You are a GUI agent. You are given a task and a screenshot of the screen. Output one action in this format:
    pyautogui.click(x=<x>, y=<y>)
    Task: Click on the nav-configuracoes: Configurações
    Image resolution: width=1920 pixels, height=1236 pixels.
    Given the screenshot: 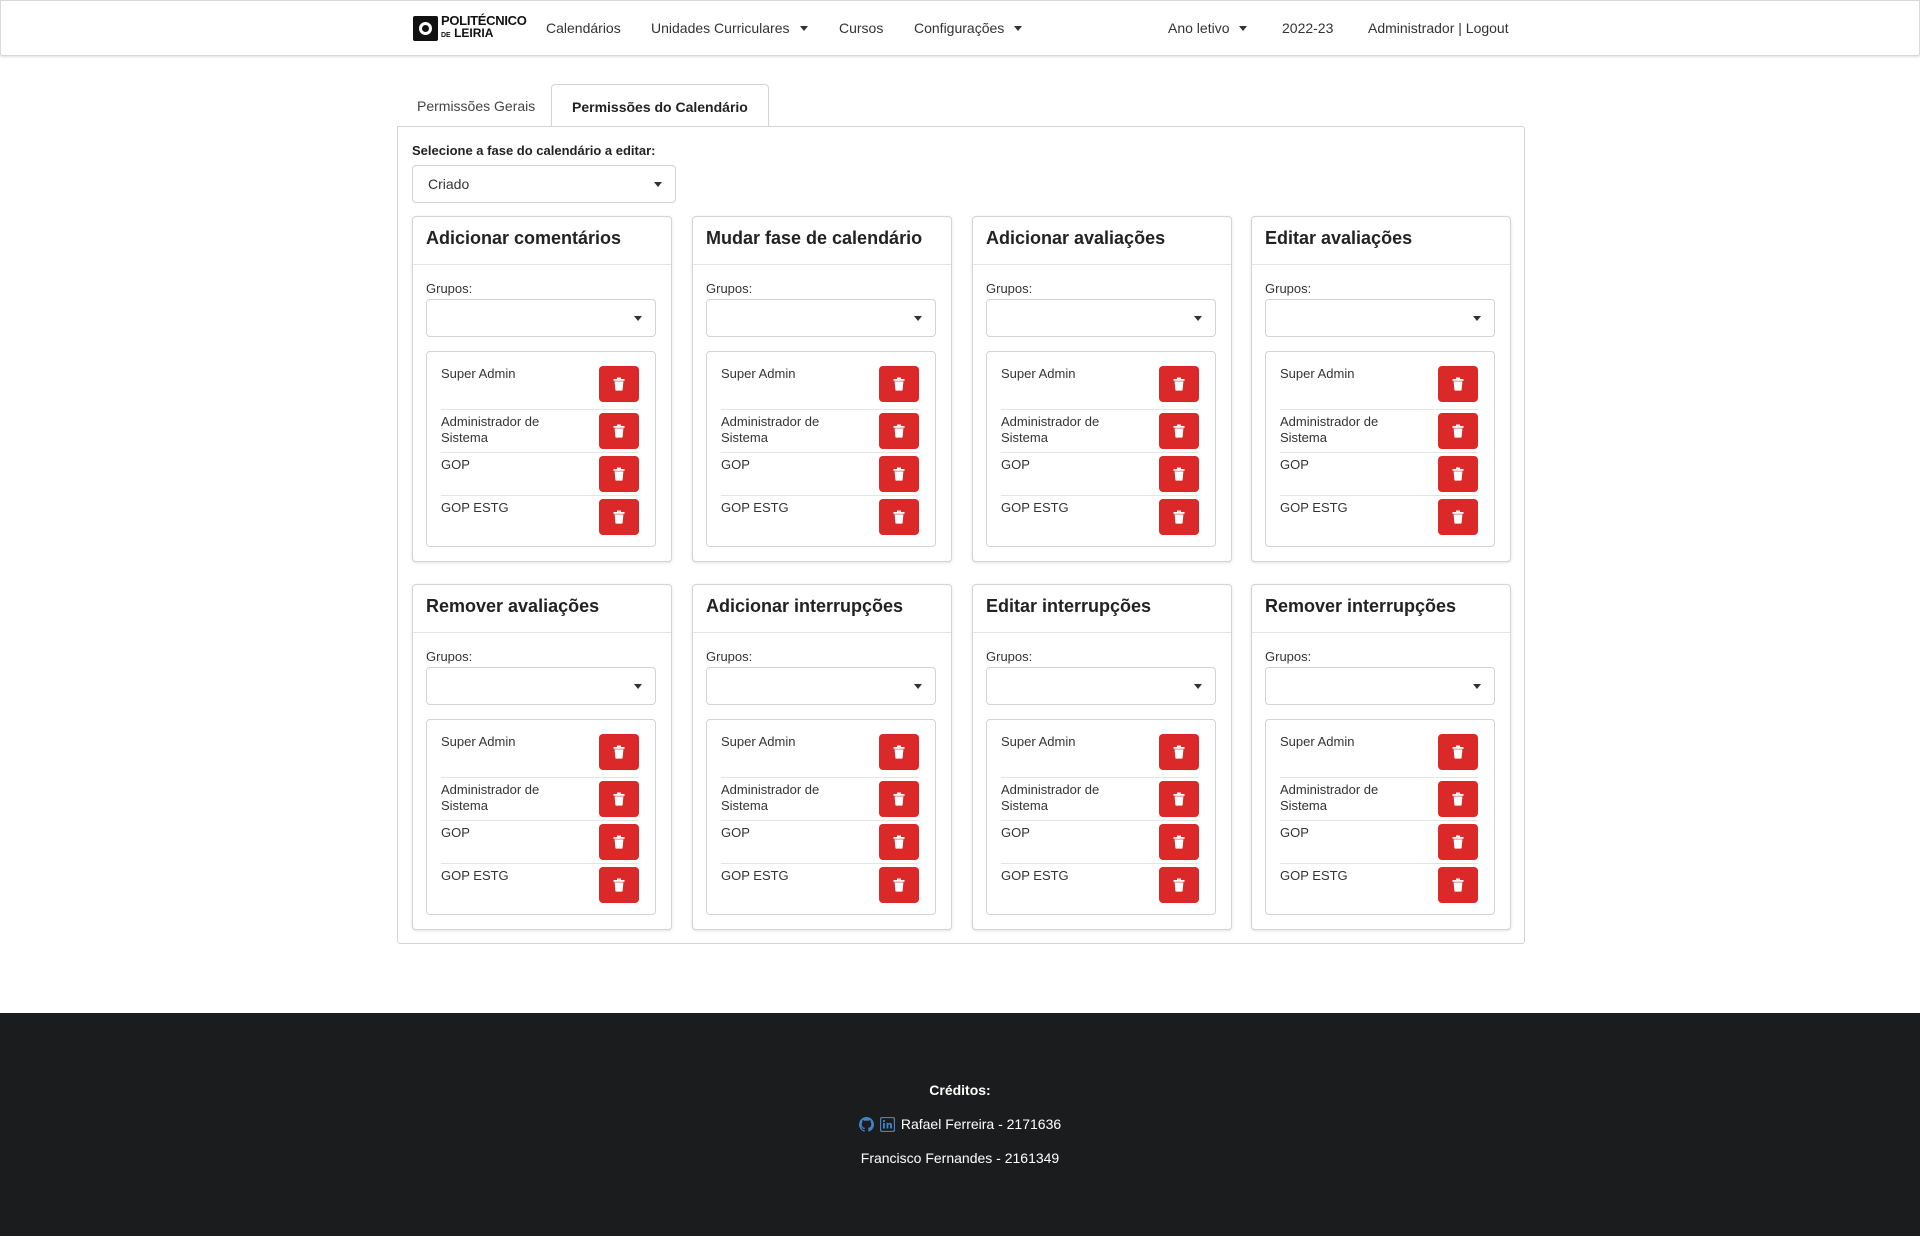 What is the action you would take?
    pyautogui.click(x=968, y=28)
    